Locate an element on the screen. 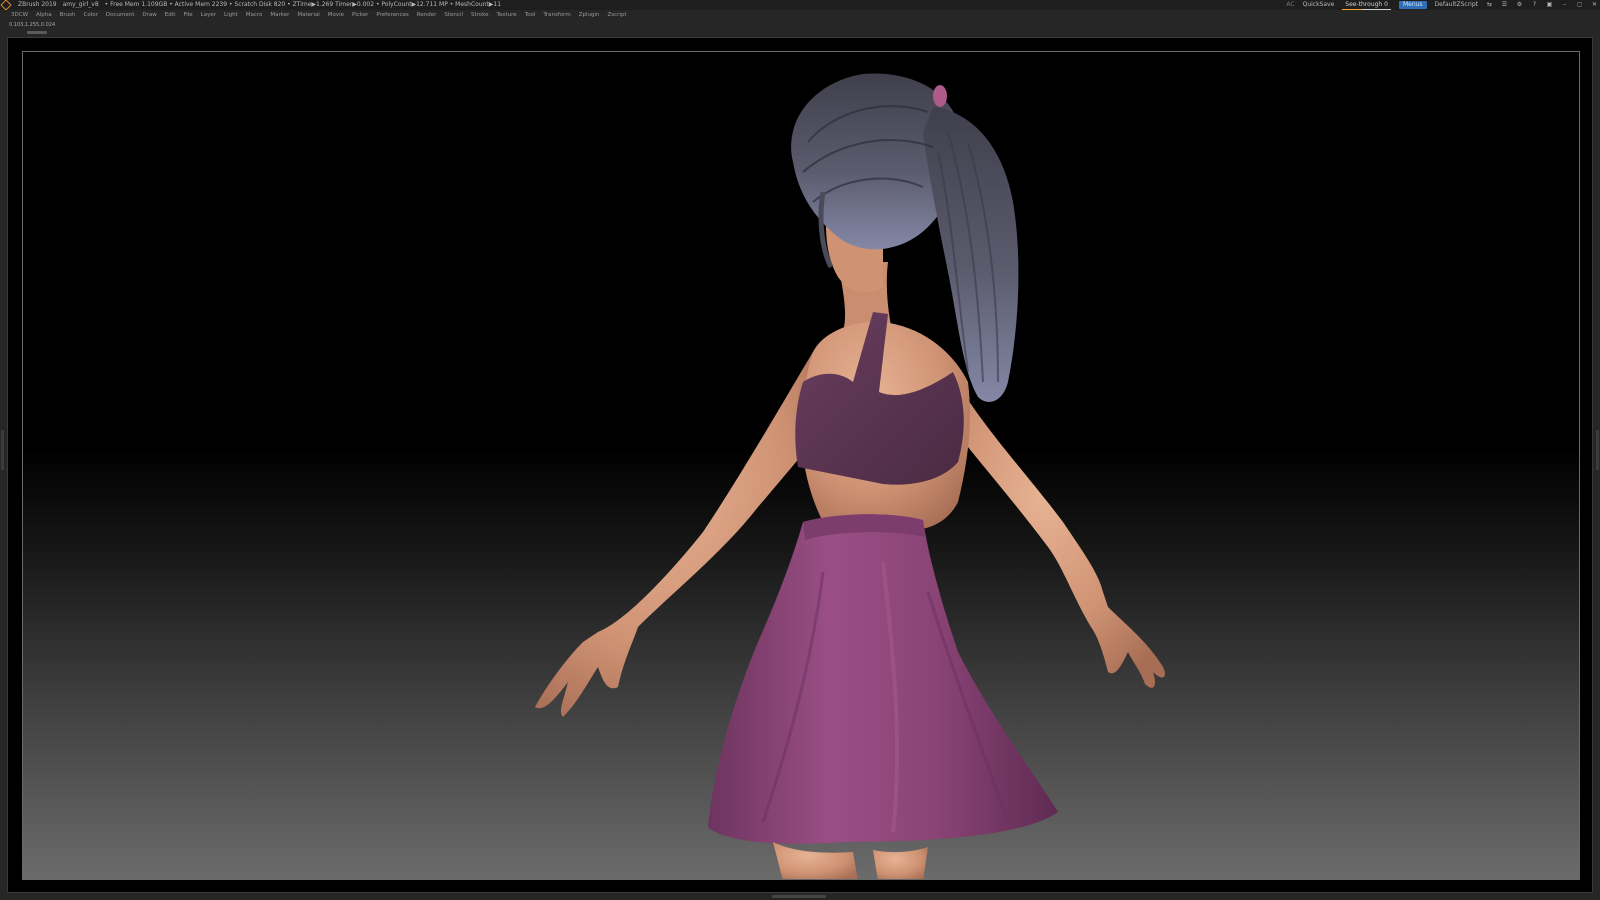 The width and height of the screenshot is (1600, 900). restore-icon: ◻ is located at coordinates (1579, 5).